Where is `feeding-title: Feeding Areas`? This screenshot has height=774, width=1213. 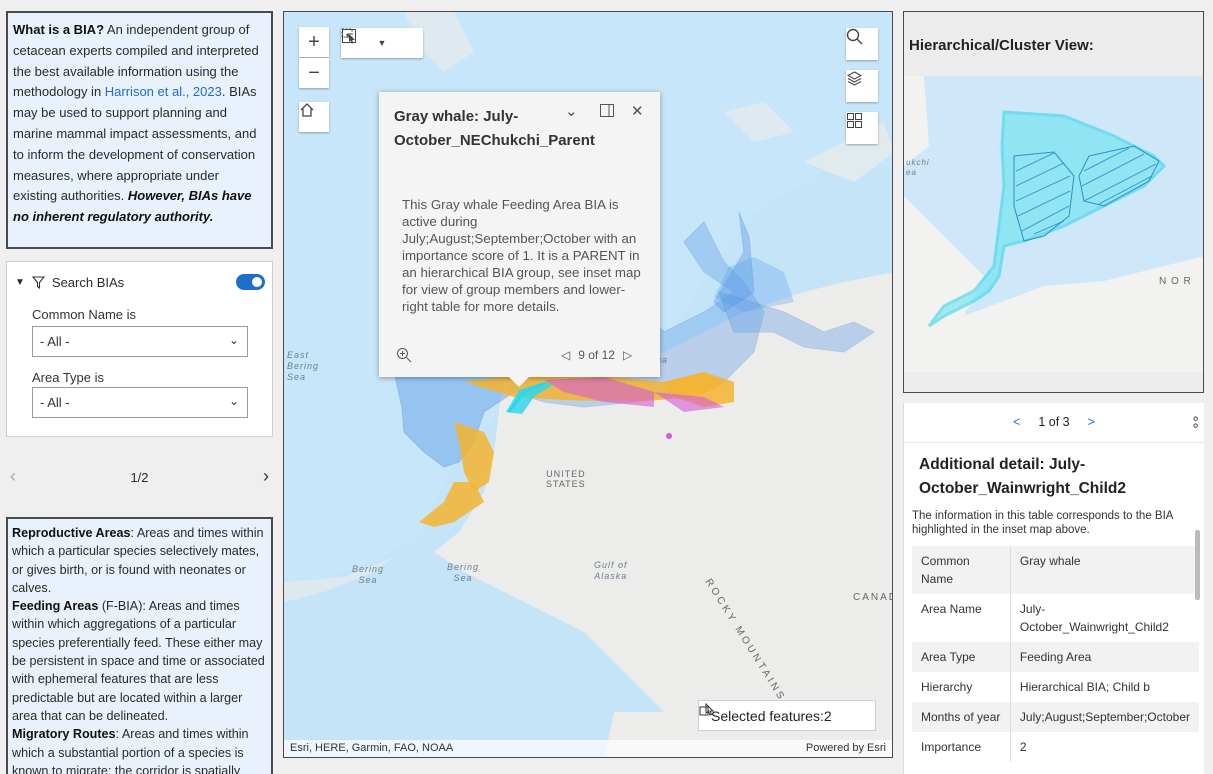 feeding-title: Feeding Areas is located at coordinates (55, 606).